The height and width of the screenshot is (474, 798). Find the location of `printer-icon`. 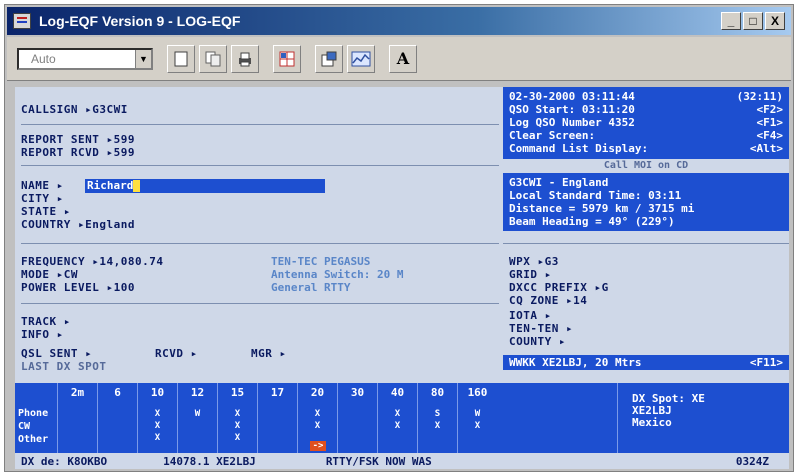

printer-icon is located at coordinates (245, 59).